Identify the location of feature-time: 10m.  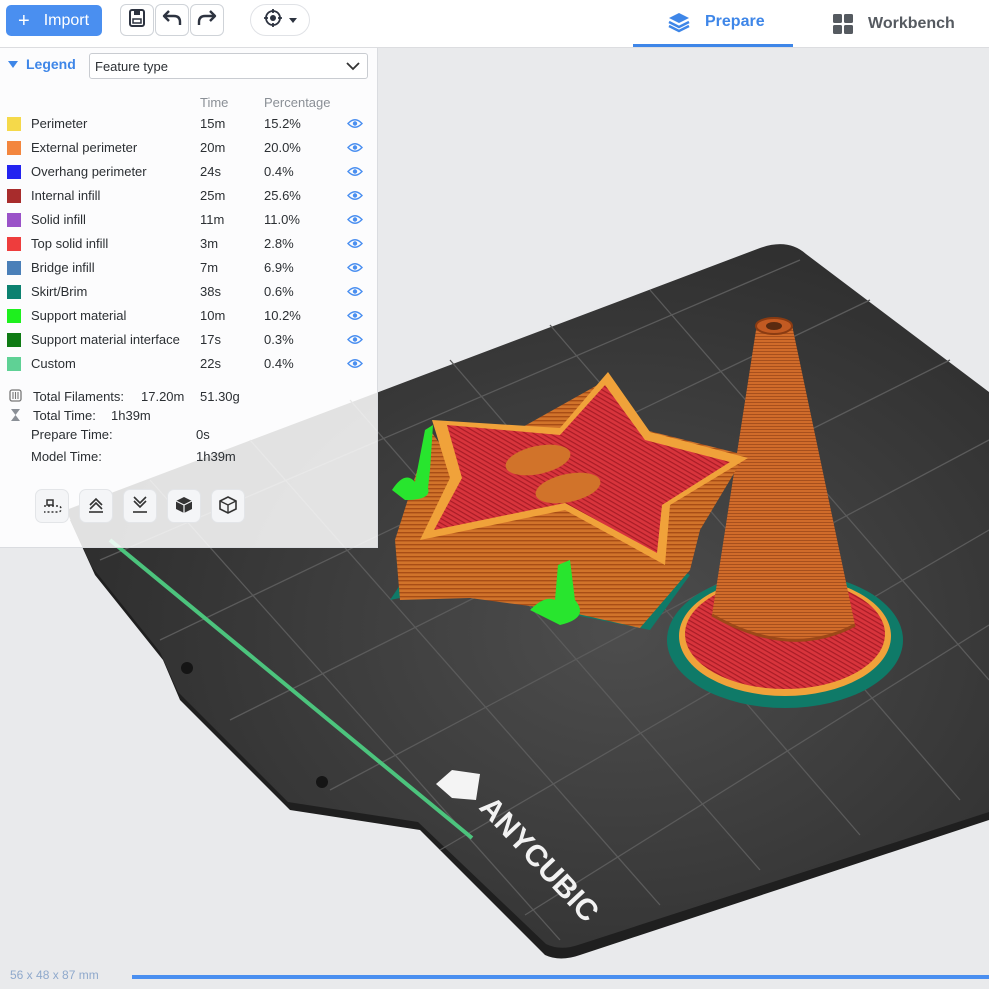
(213, 315).